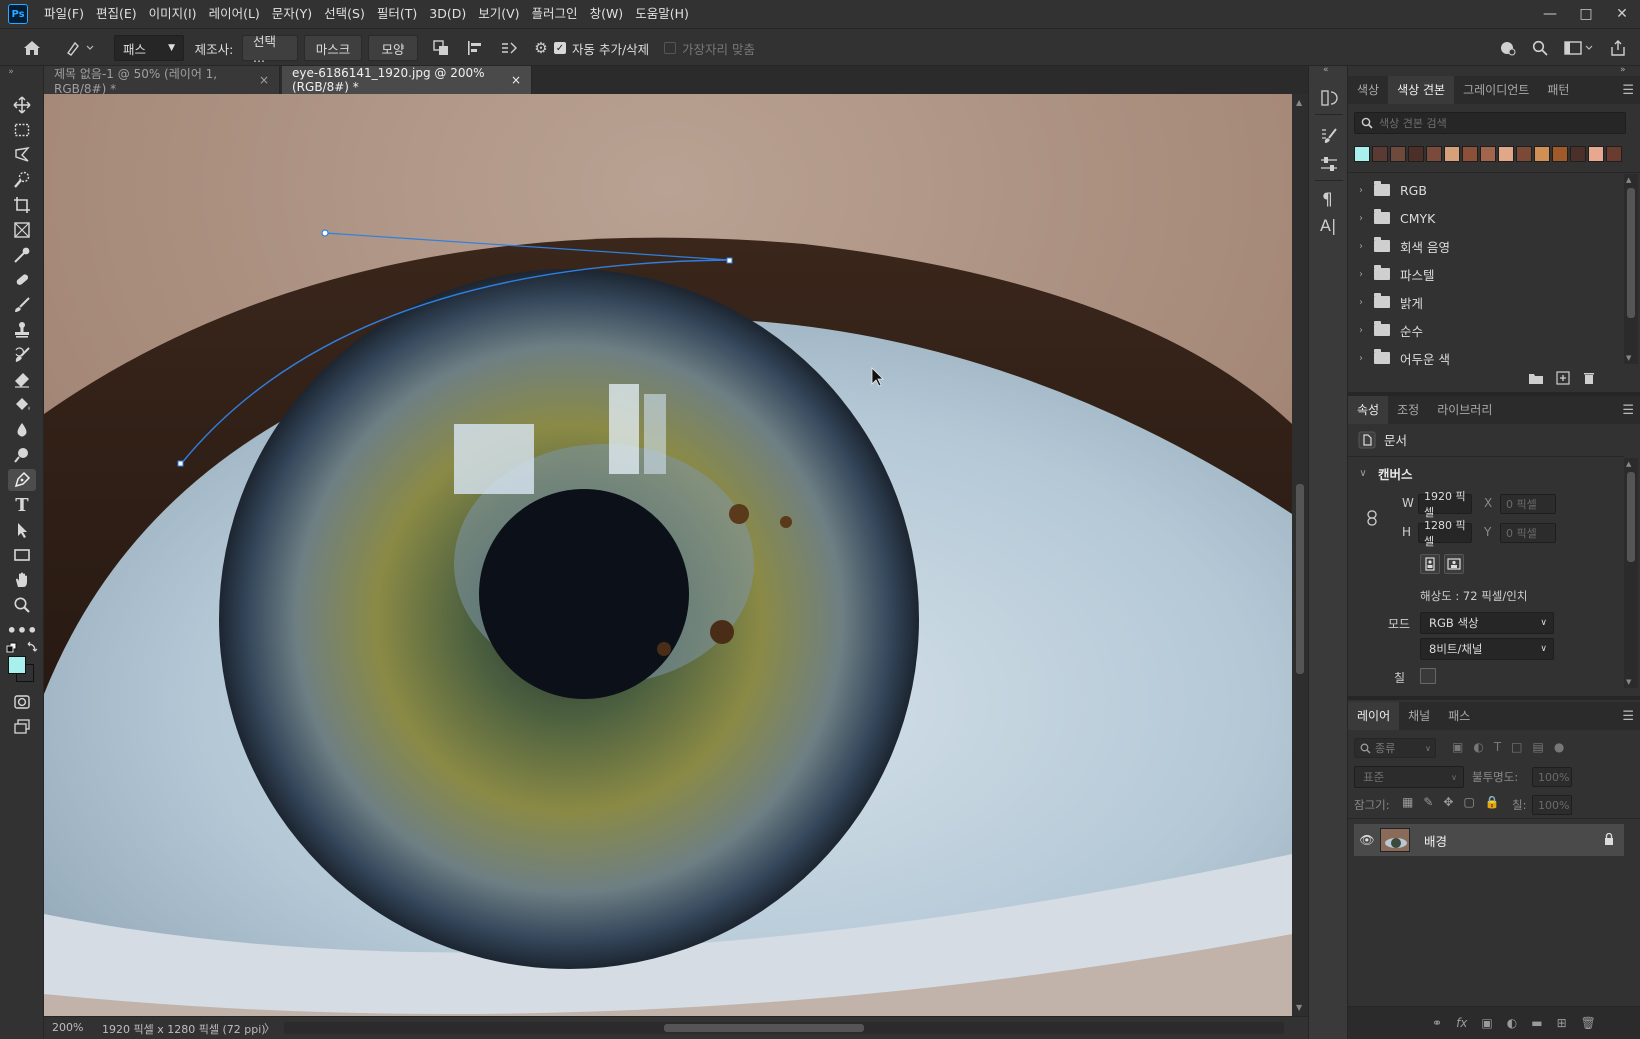  What do you see at coordinates (1609, 840) in the screenshot?
I see `layer-lock-icon` at bounding box center [1609, 840].